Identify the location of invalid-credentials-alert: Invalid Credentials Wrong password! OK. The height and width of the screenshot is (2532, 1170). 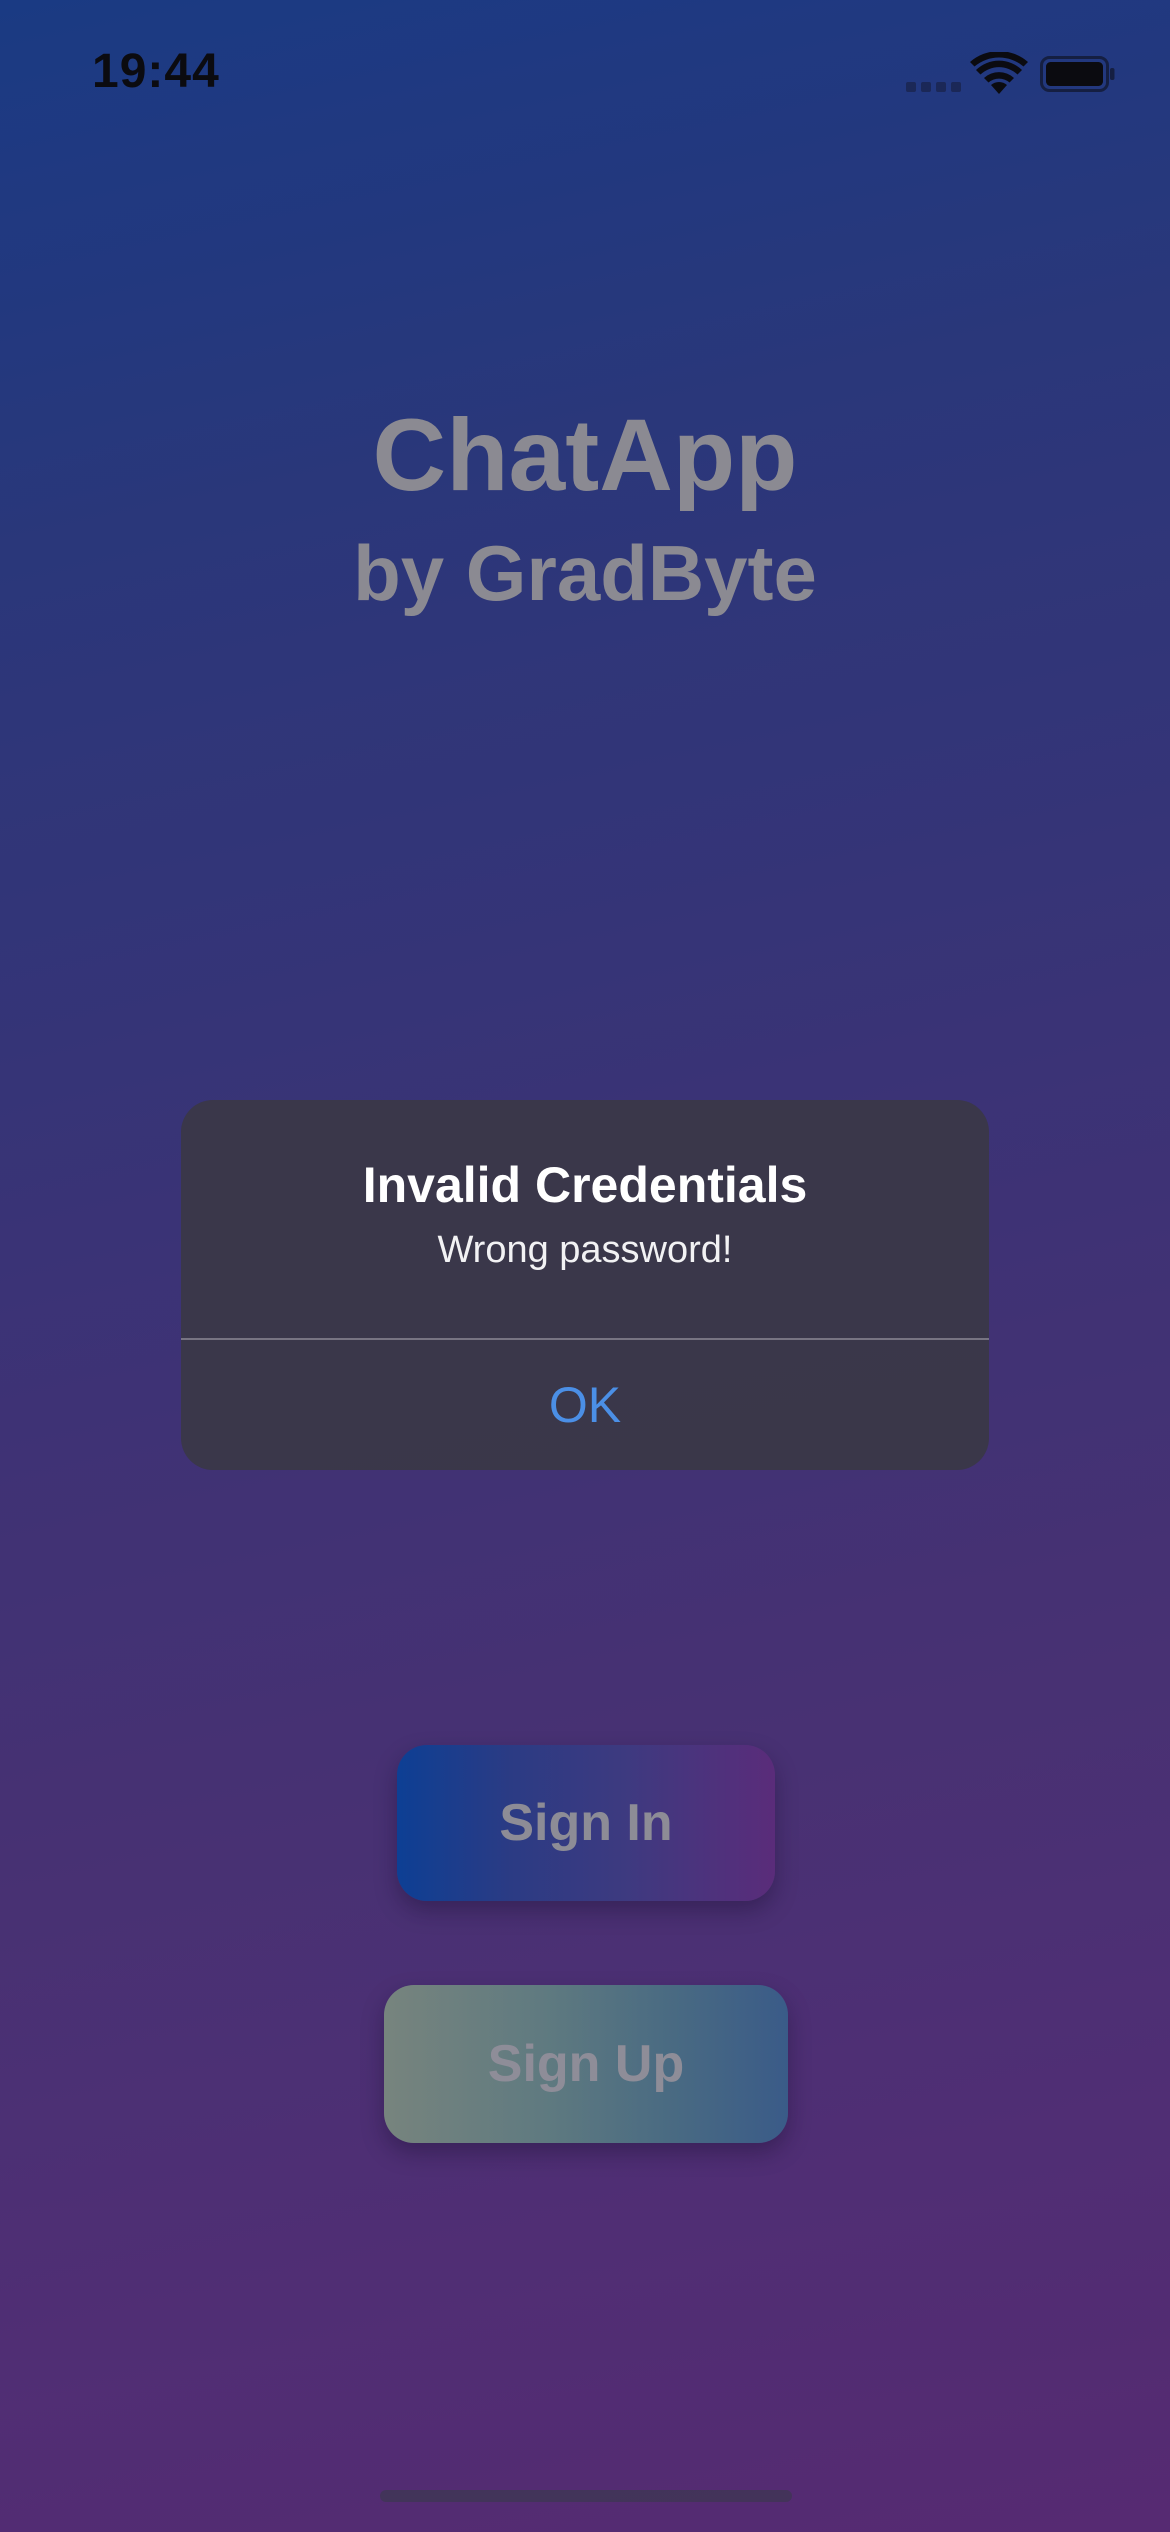
(585, 1285).